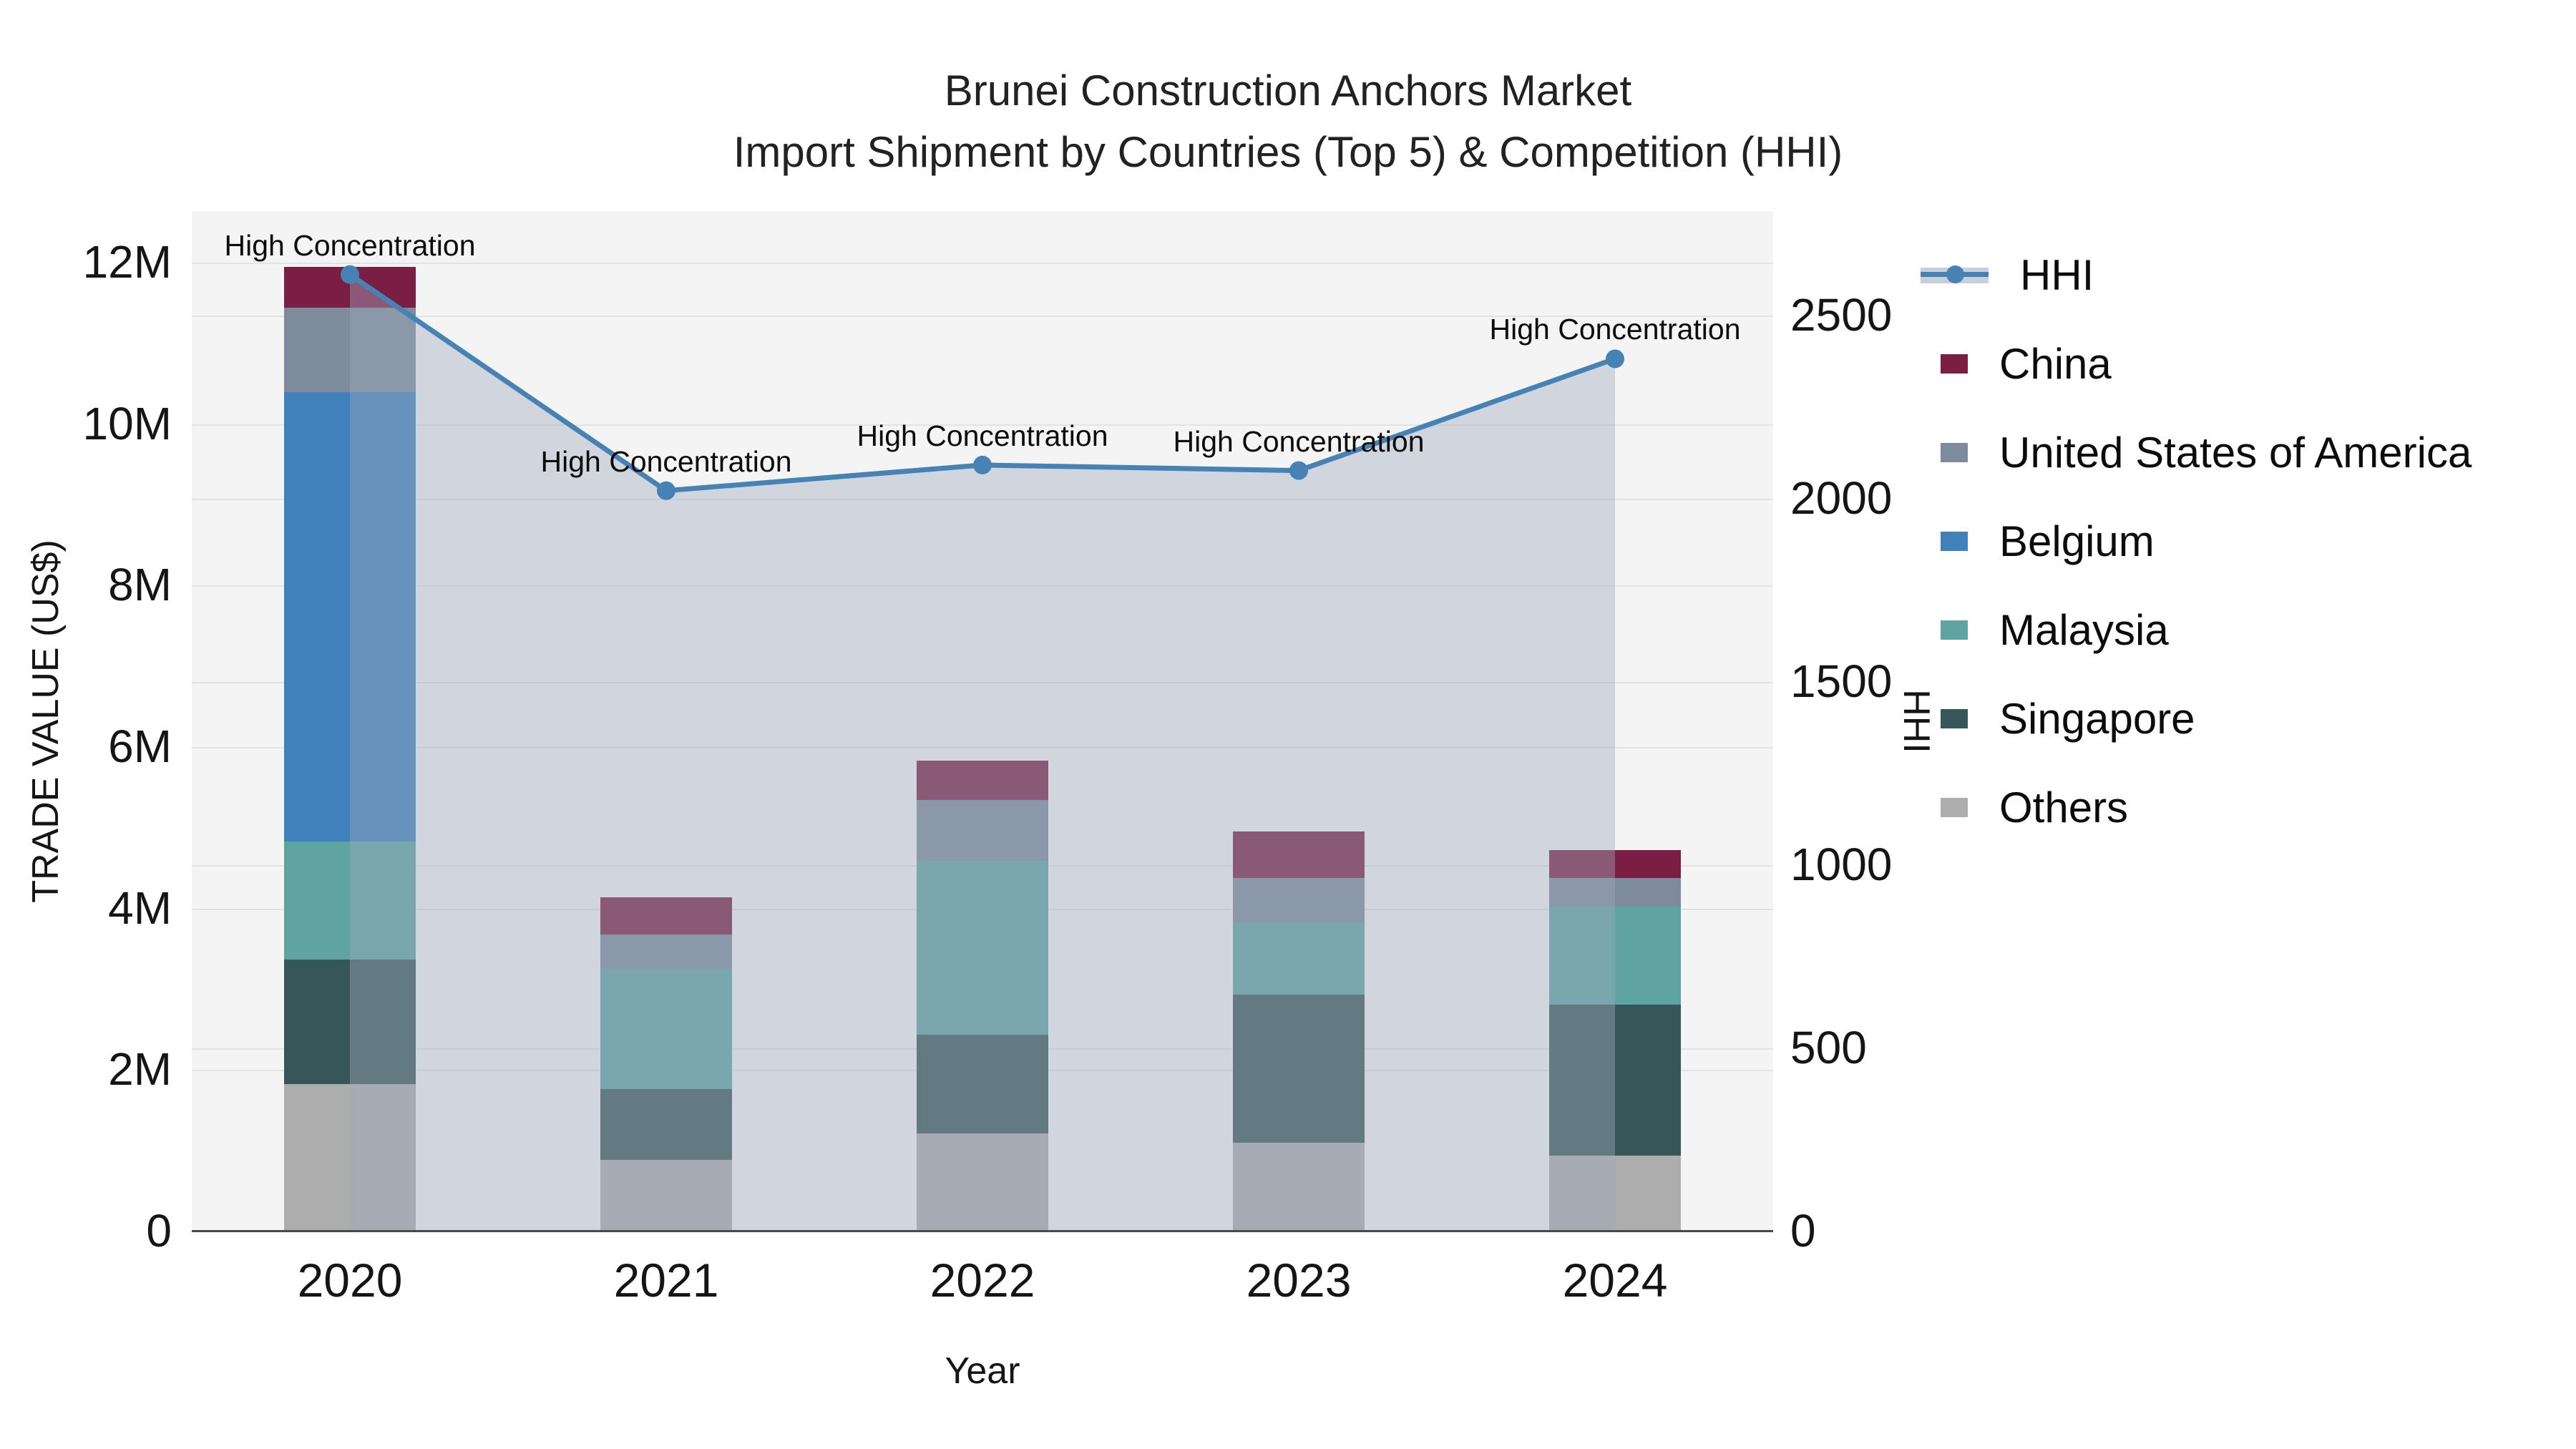 This screenshot has height=1449, width=2576. I want to click on legend-item-china: China, so click(2026, 363).